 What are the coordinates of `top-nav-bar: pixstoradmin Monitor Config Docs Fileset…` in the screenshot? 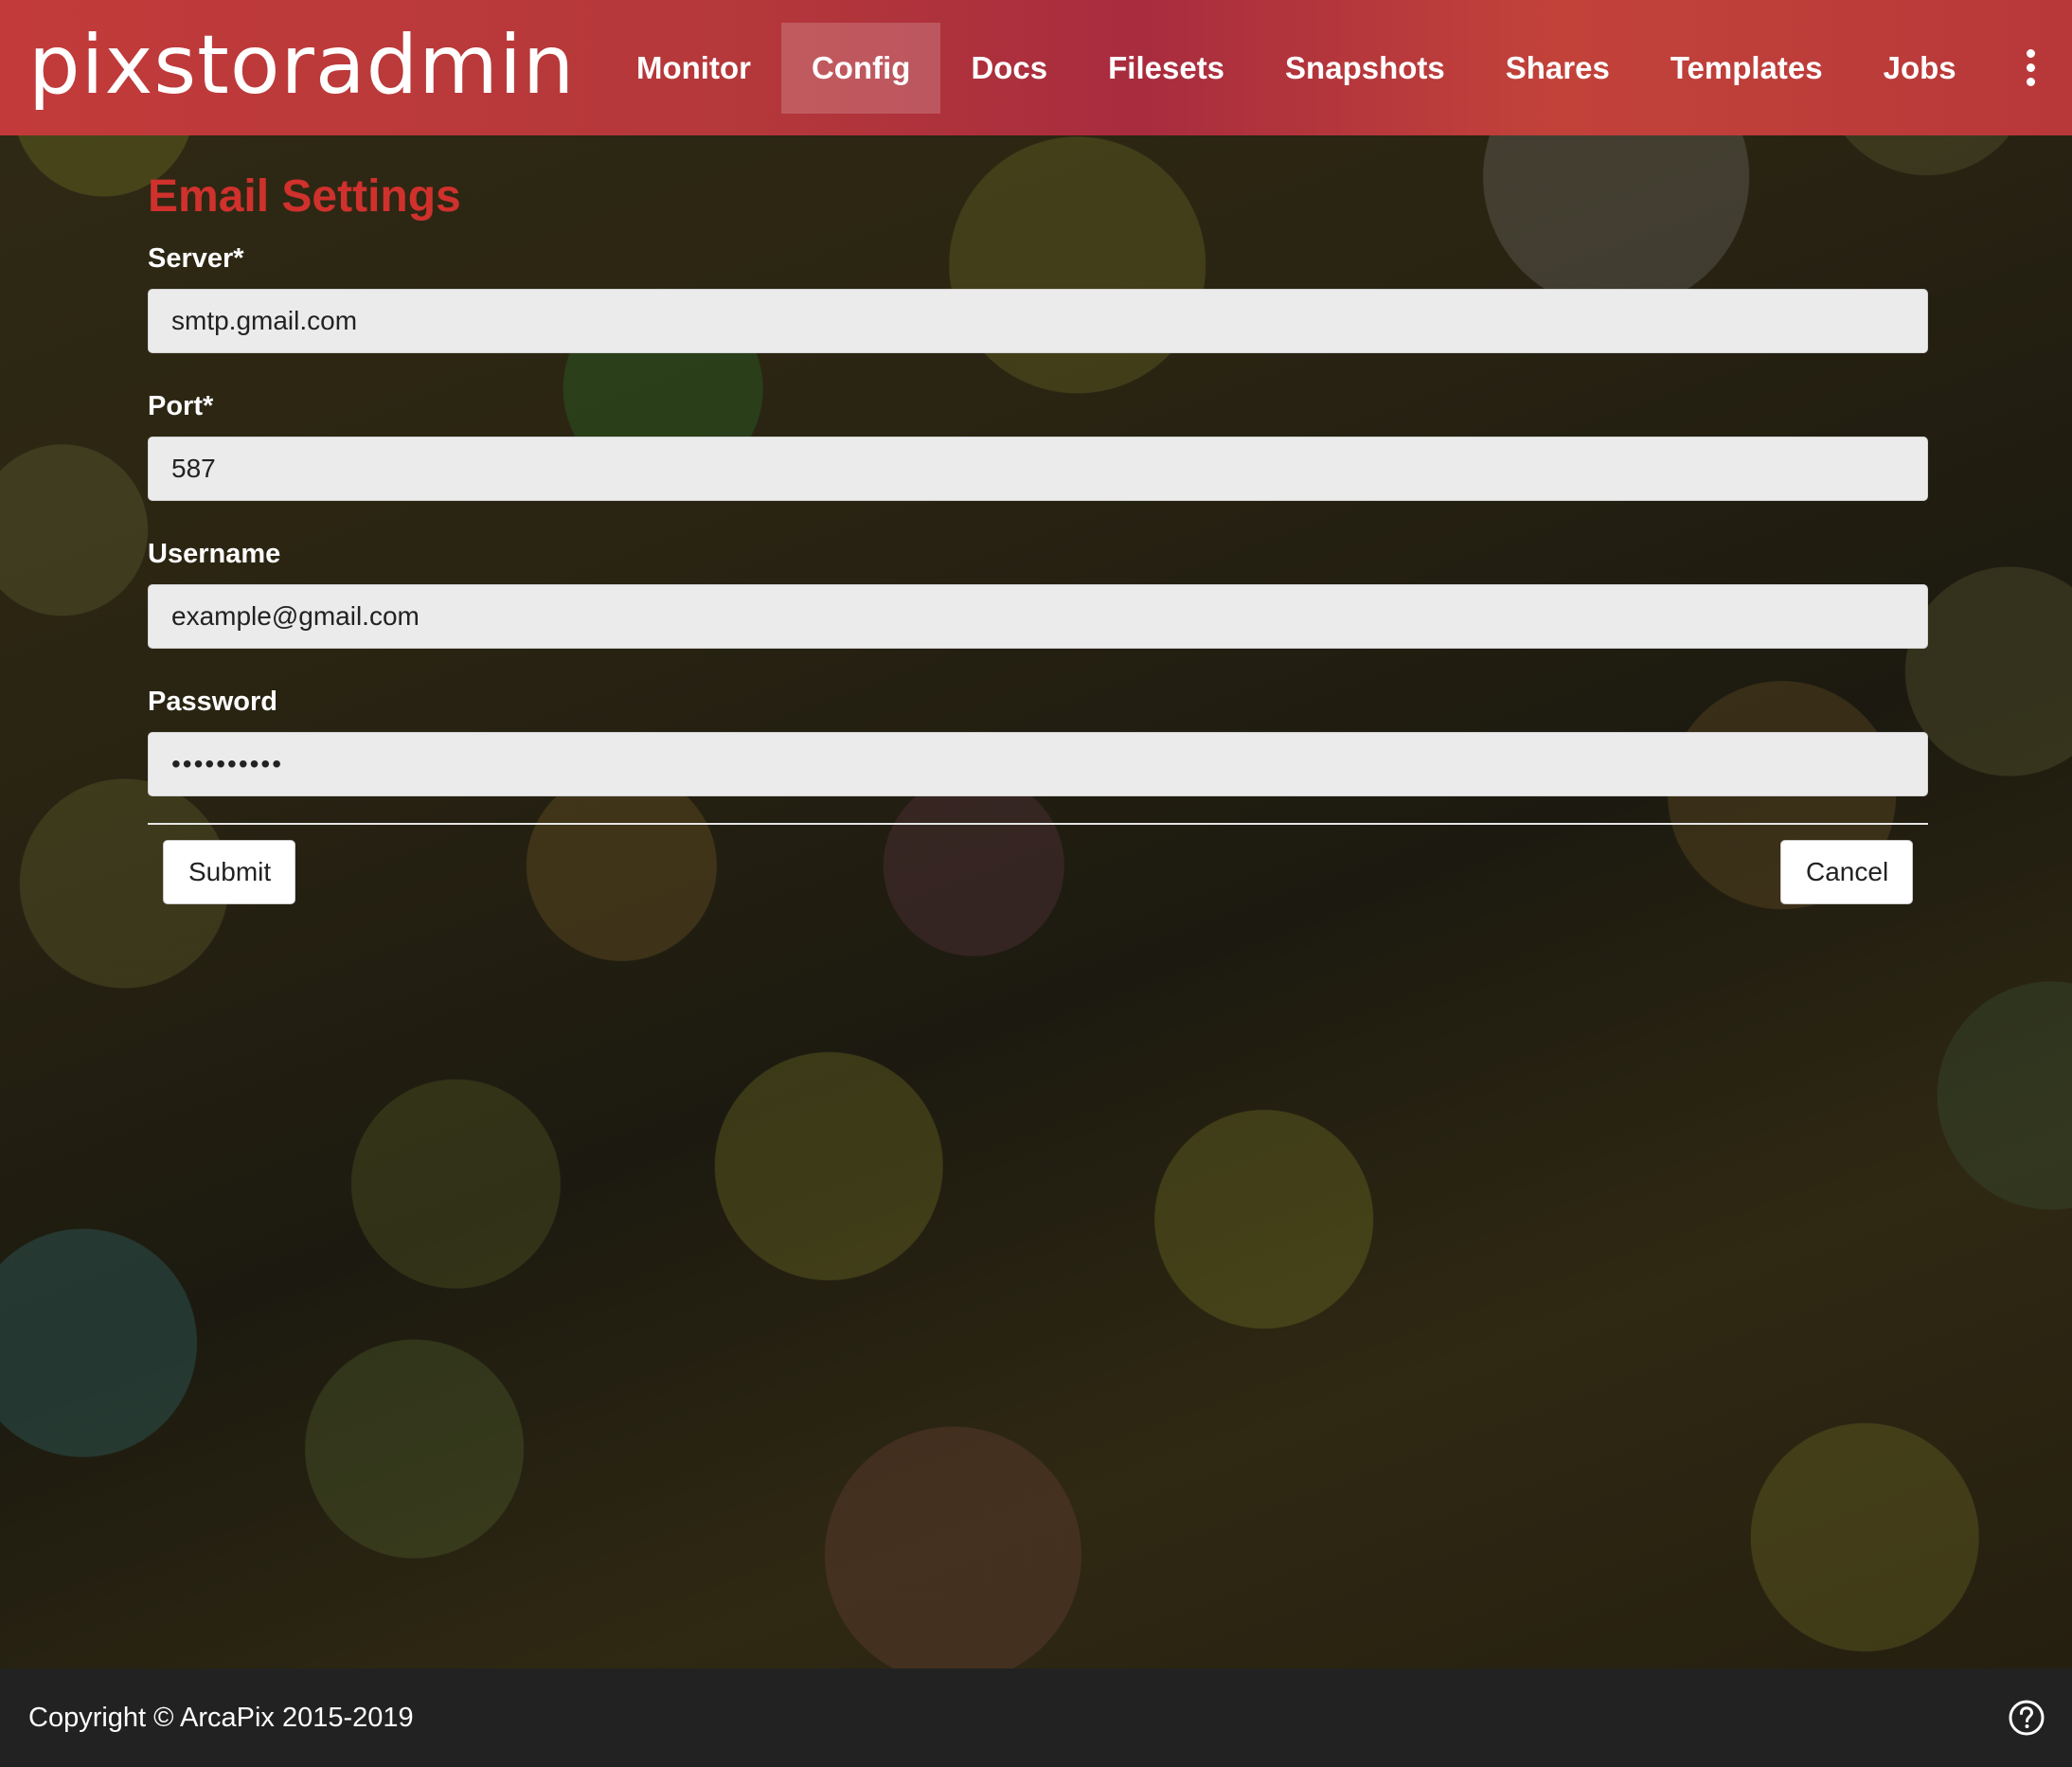 It's located at (1036, 67).